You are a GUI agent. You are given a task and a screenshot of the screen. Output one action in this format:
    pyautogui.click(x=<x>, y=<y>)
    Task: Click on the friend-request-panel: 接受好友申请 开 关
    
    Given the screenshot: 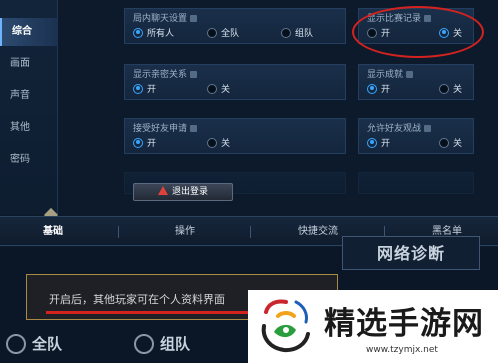 What is the action you would take?
    pyautogui.click(x=235, y=136)
    